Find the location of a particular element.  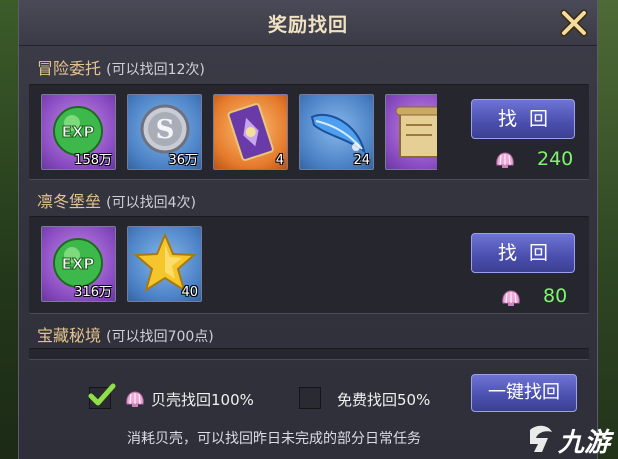

watermark-text: 九游 is located at coordinates (584, 443).